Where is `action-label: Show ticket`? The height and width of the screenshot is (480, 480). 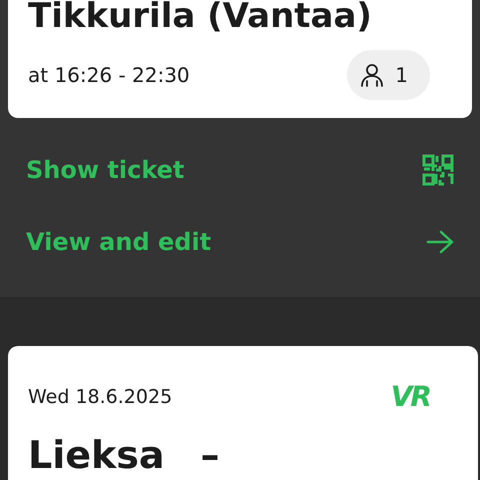
action-label: Show ticket is located at coordinates (105, 170).